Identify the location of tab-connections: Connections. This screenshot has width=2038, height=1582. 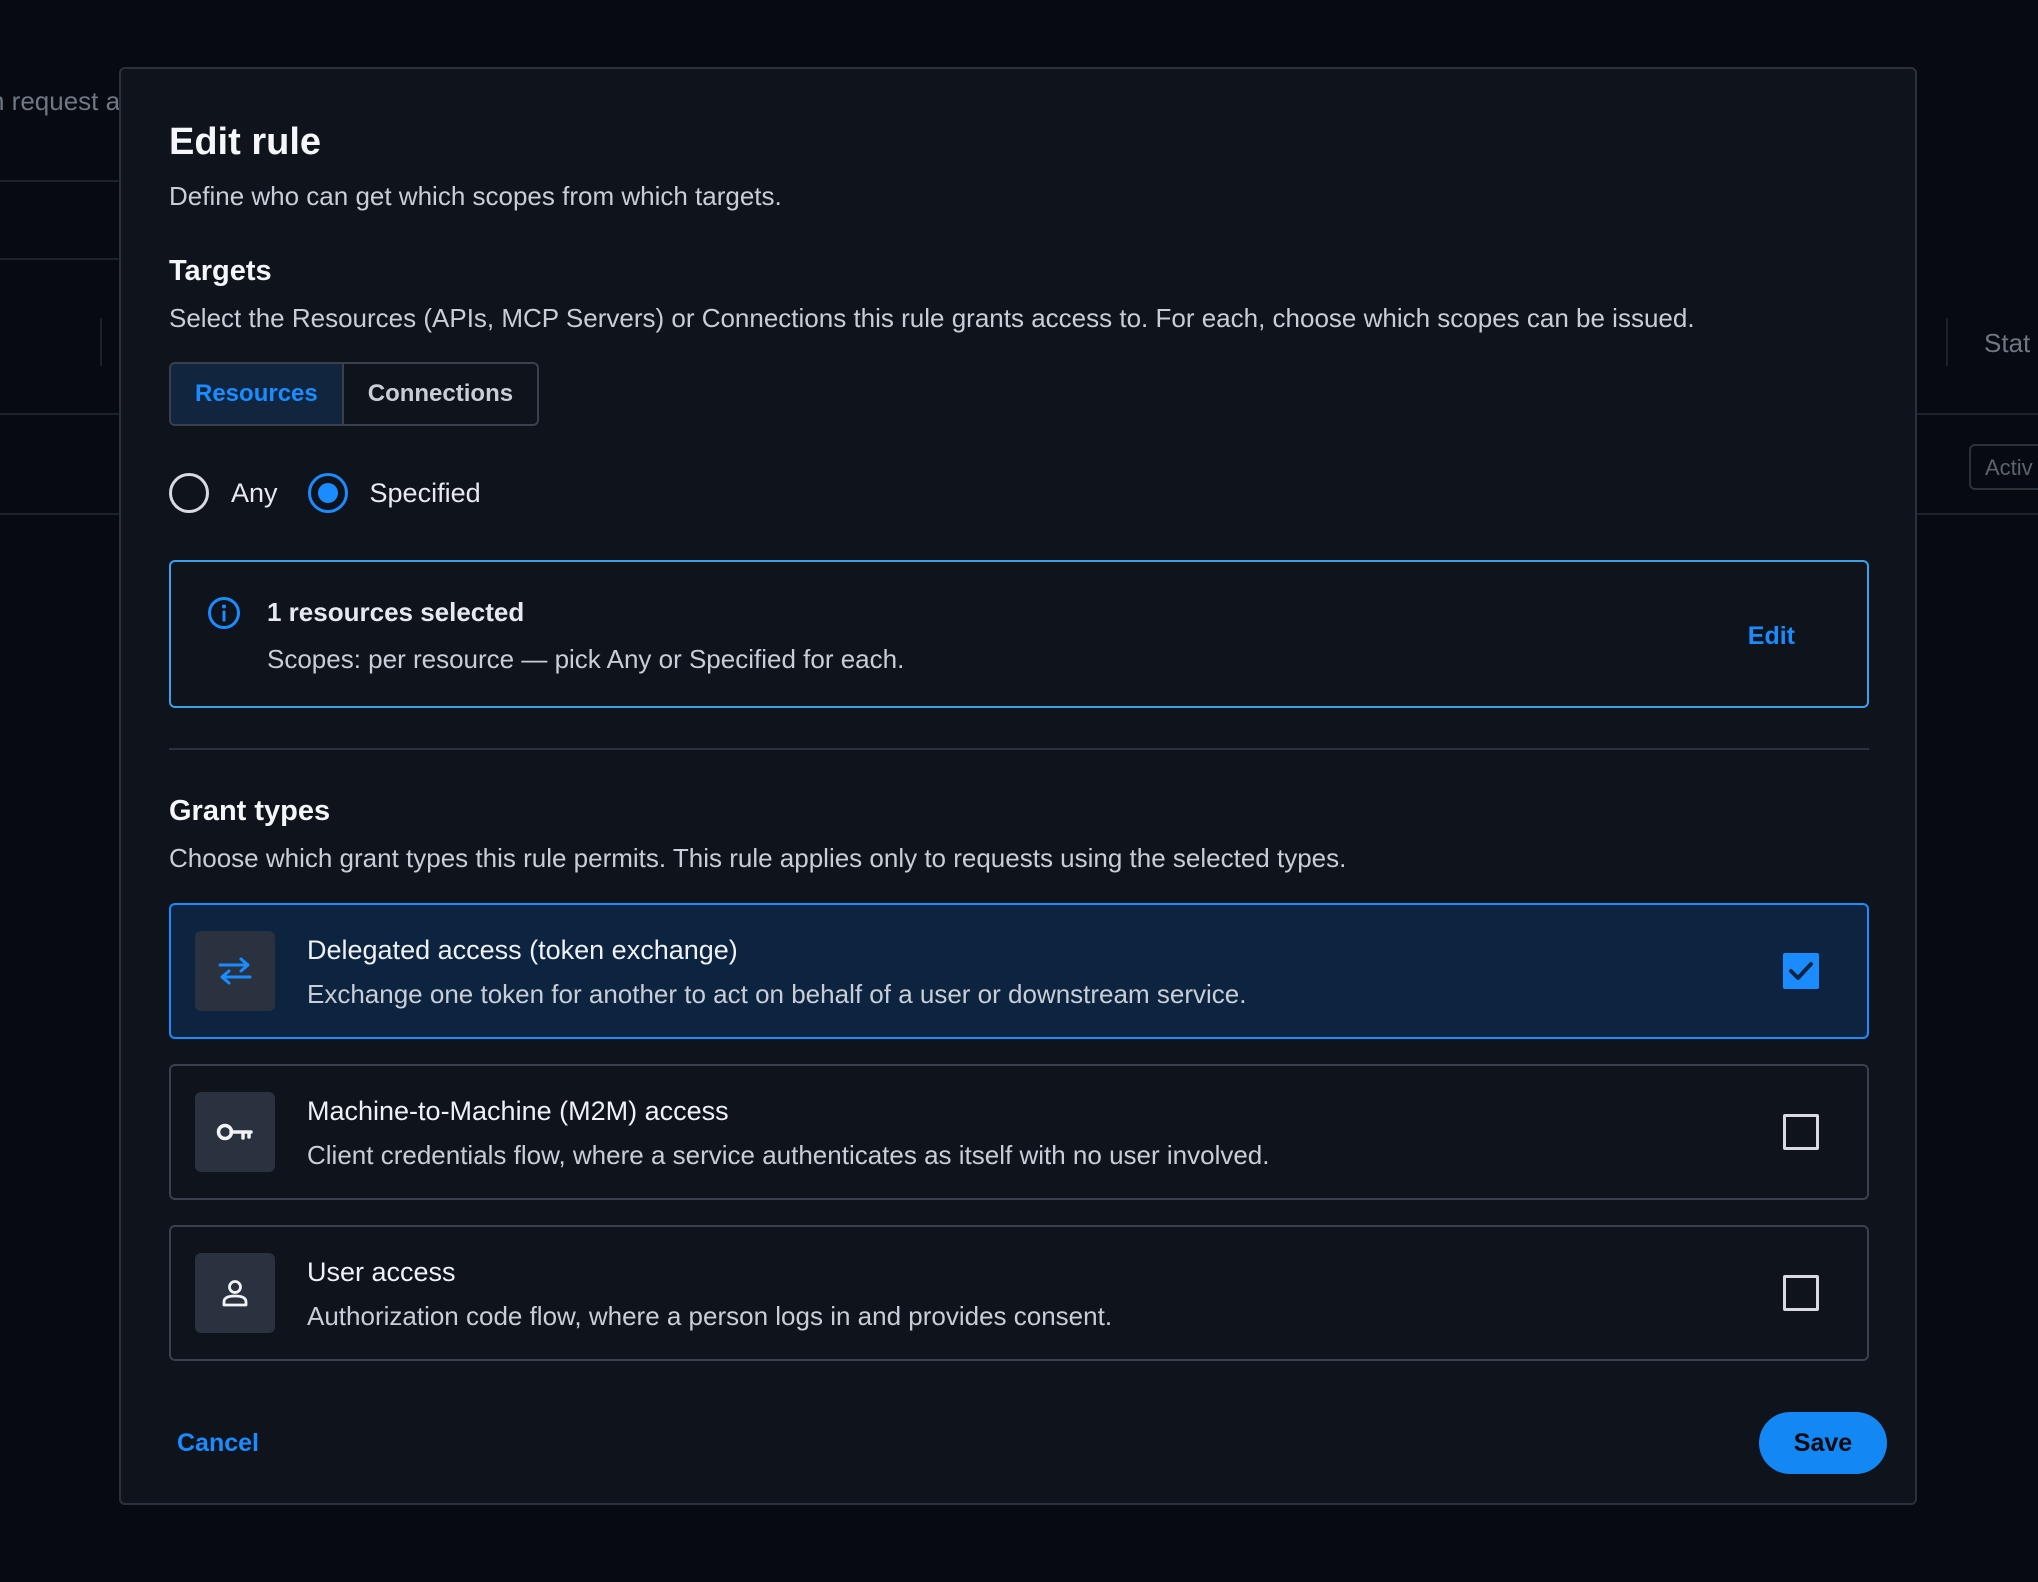
(440, 394).